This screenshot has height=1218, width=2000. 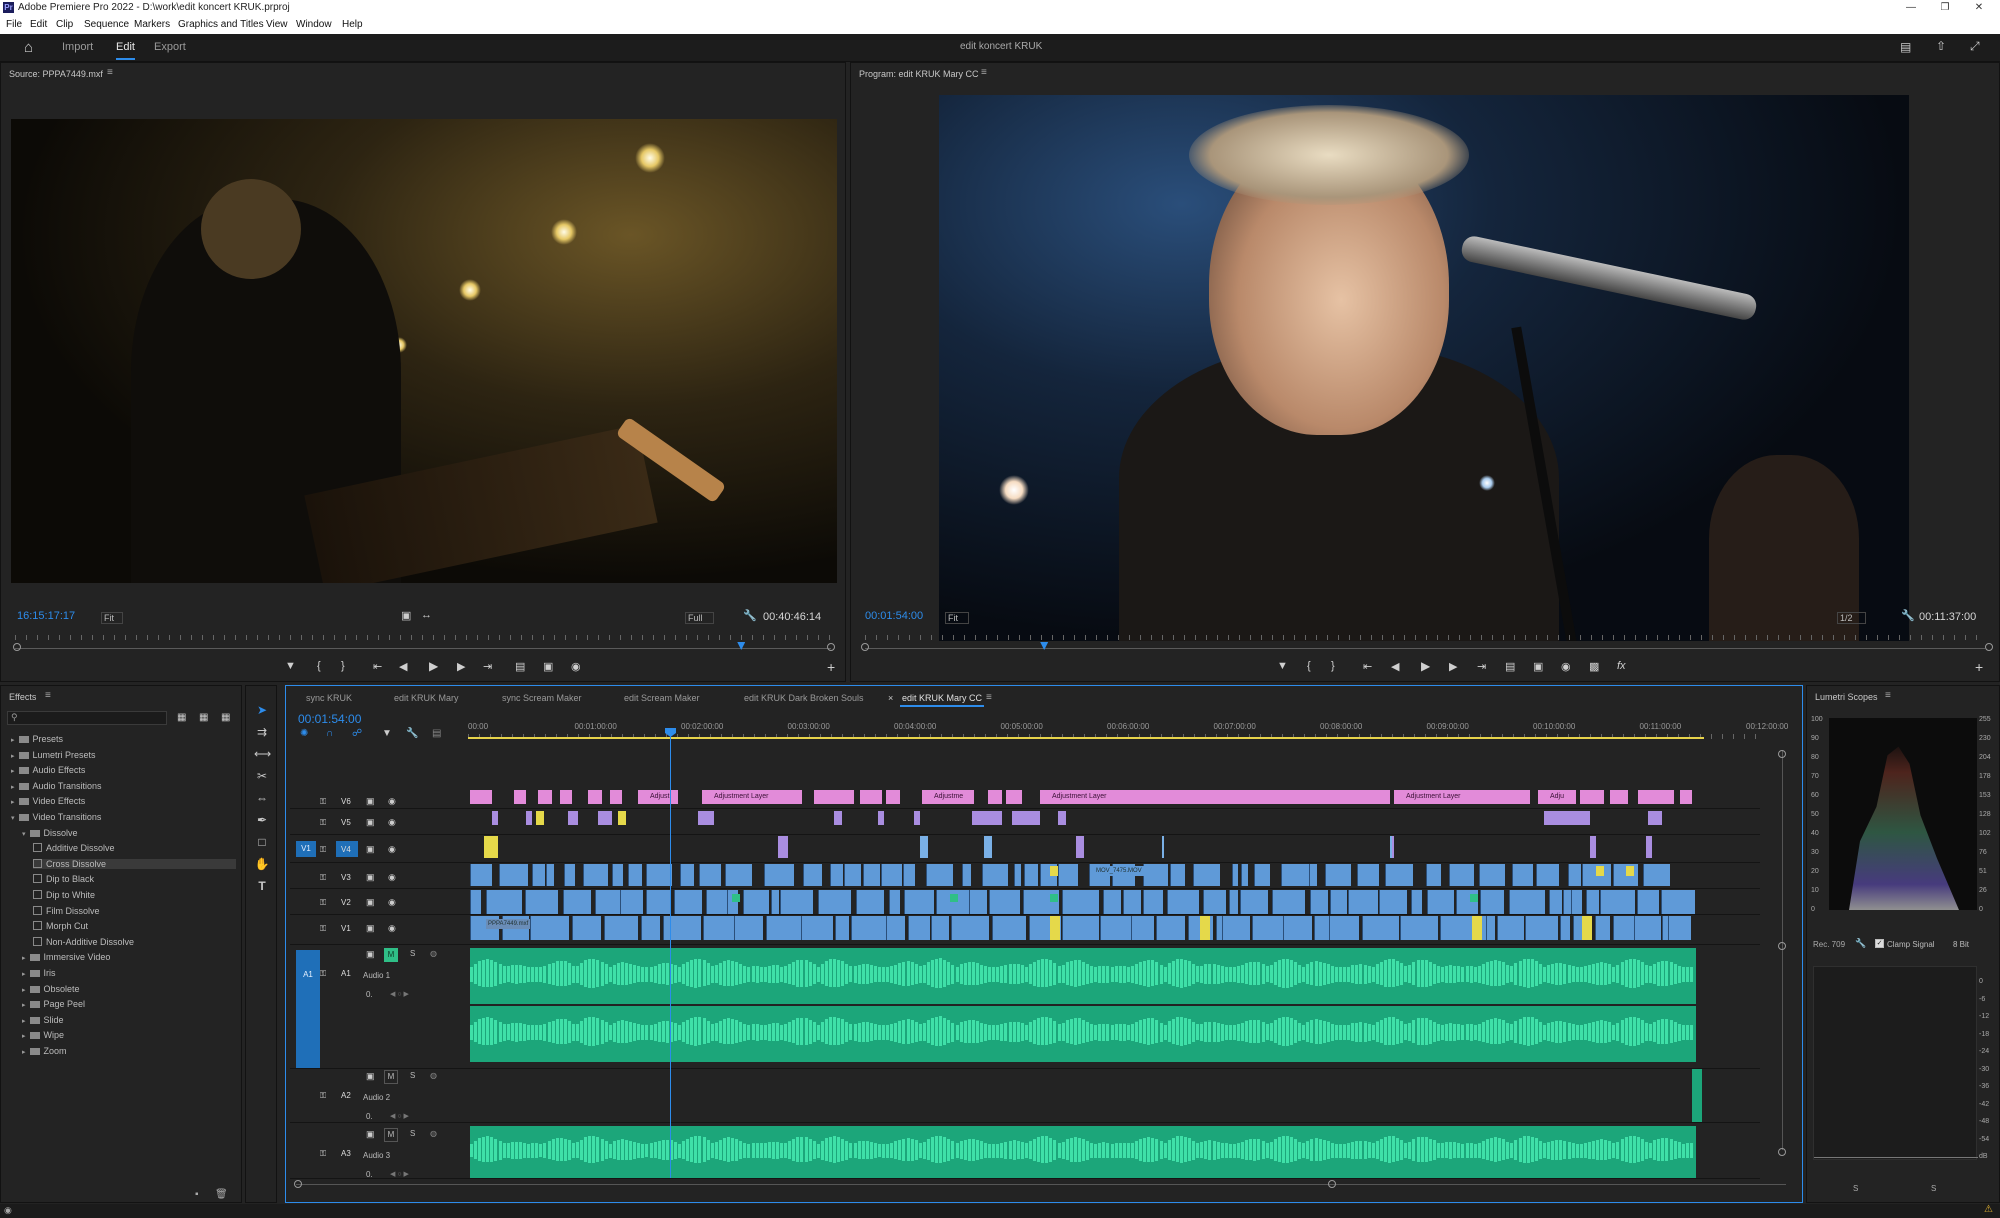 I want to click on effects-tree-item: ▸ Video Effects, so click(x=48, y=801).